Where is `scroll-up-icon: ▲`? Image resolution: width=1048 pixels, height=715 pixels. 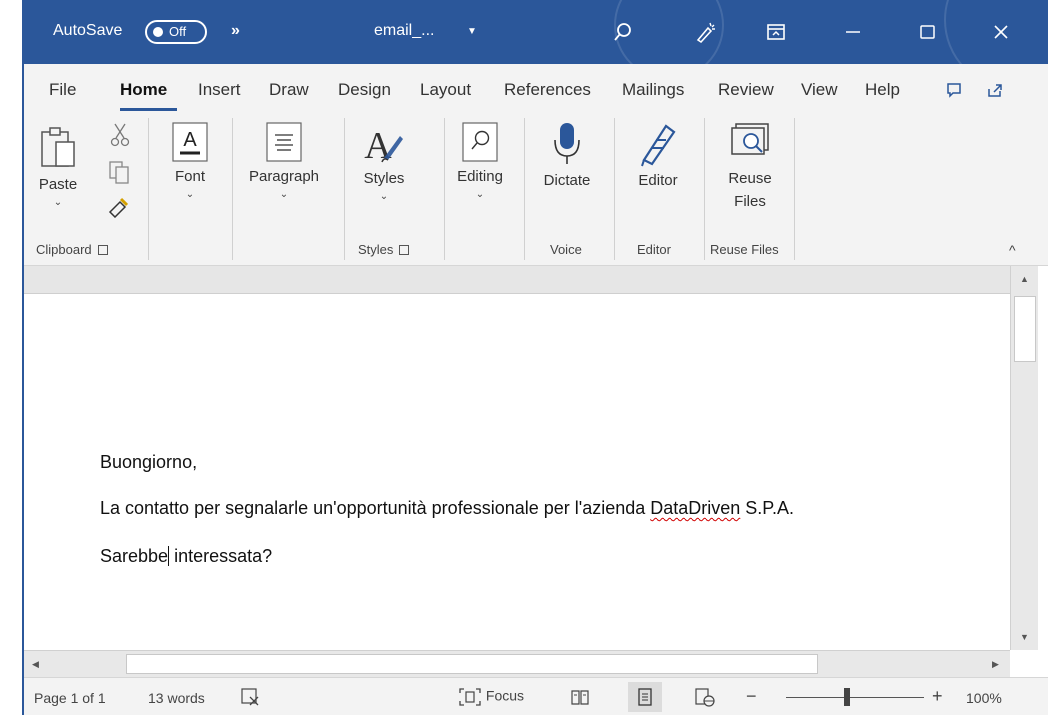 scroll-up-icon: ▲ is located at coordinates (1024, 279).